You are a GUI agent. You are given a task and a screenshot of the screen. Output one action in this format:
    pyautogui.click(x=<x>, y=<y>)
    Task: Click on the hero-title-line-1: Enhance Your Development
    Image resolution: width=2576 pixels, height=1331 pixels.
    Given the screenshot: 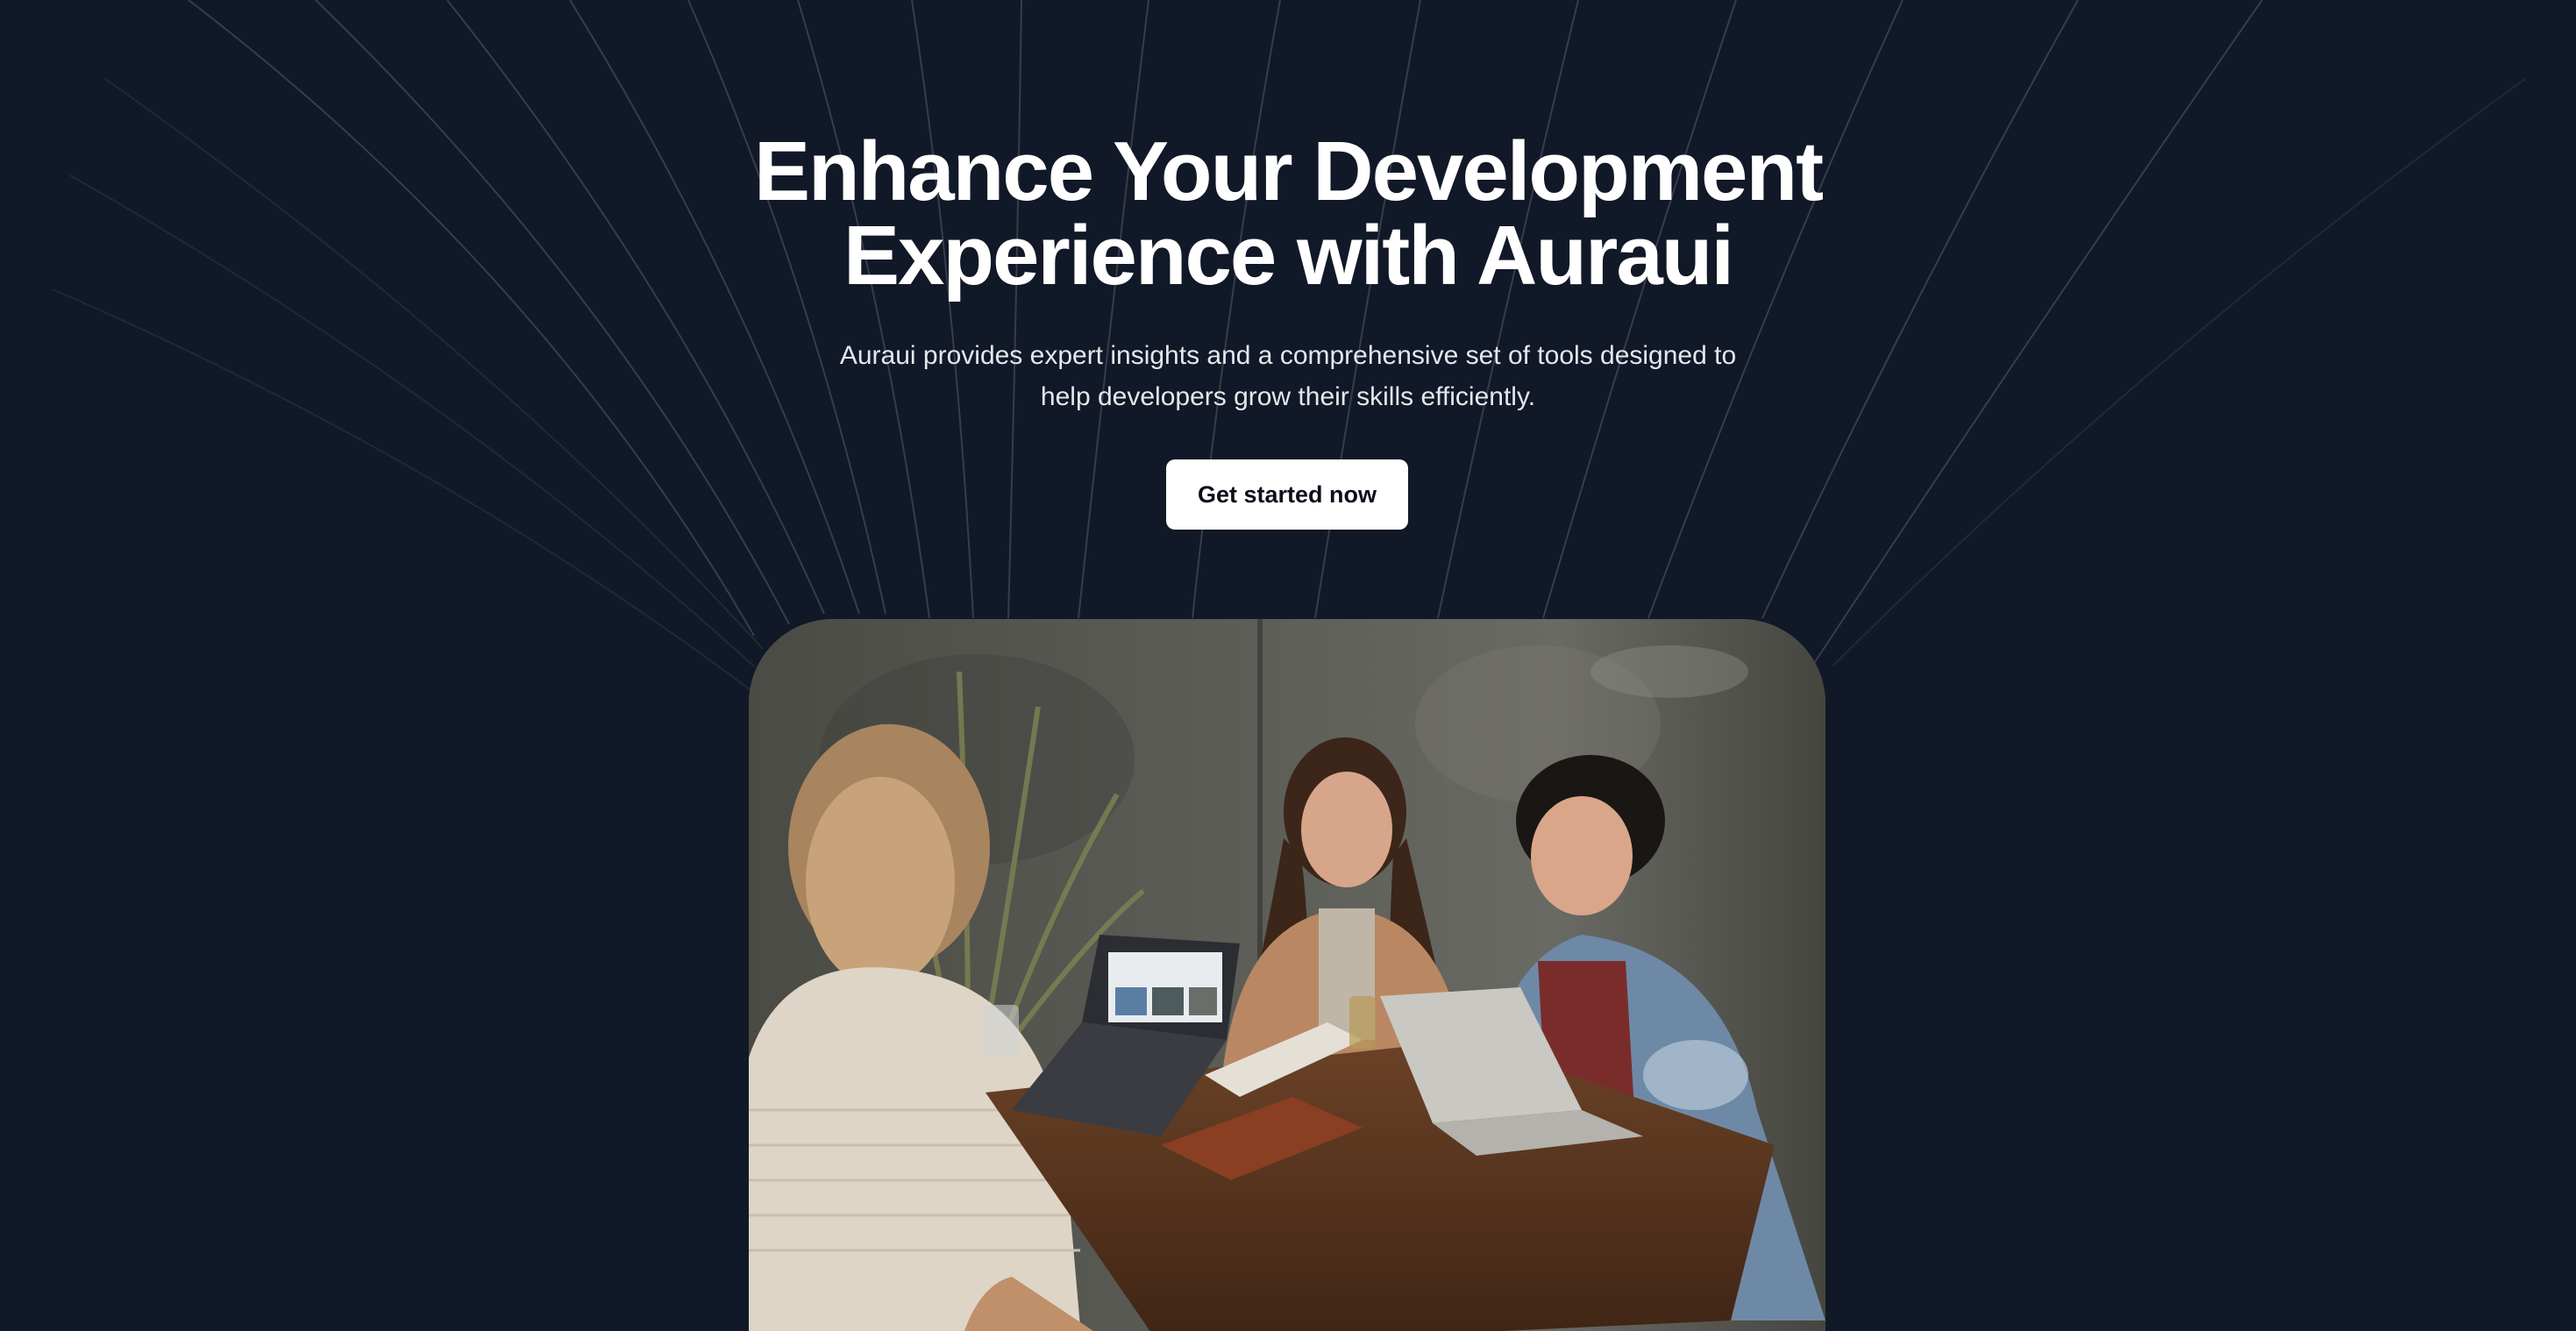 What is the action you would take?
    pyautogui.click(x=1288, y=171)
    